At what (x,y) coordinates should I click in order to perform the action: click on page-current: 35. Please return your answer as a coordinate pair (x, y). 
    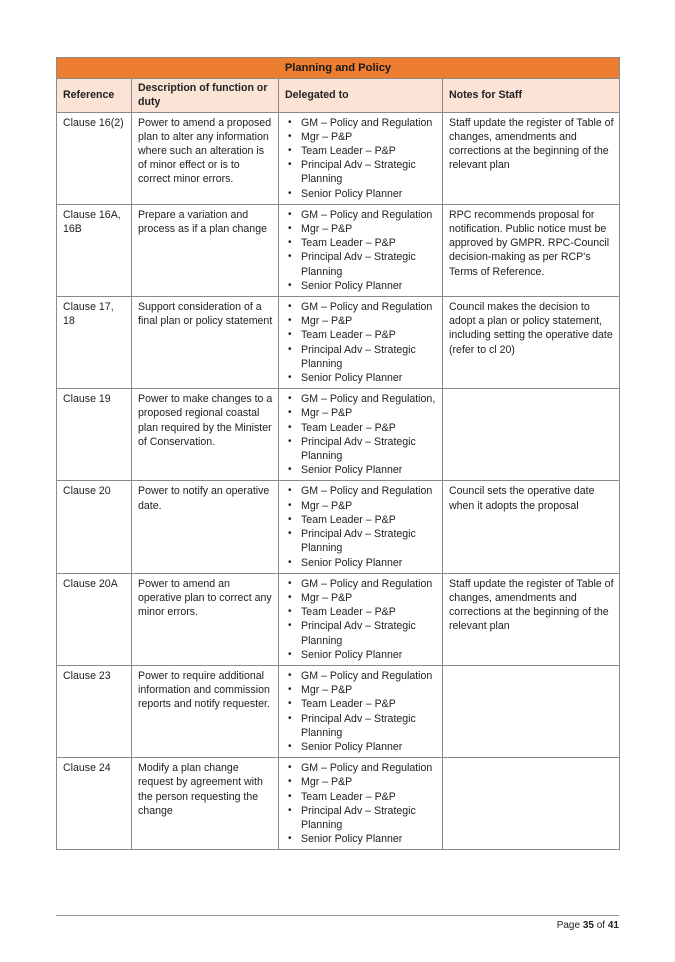
    Looking at the image, I should click on (588, 925).